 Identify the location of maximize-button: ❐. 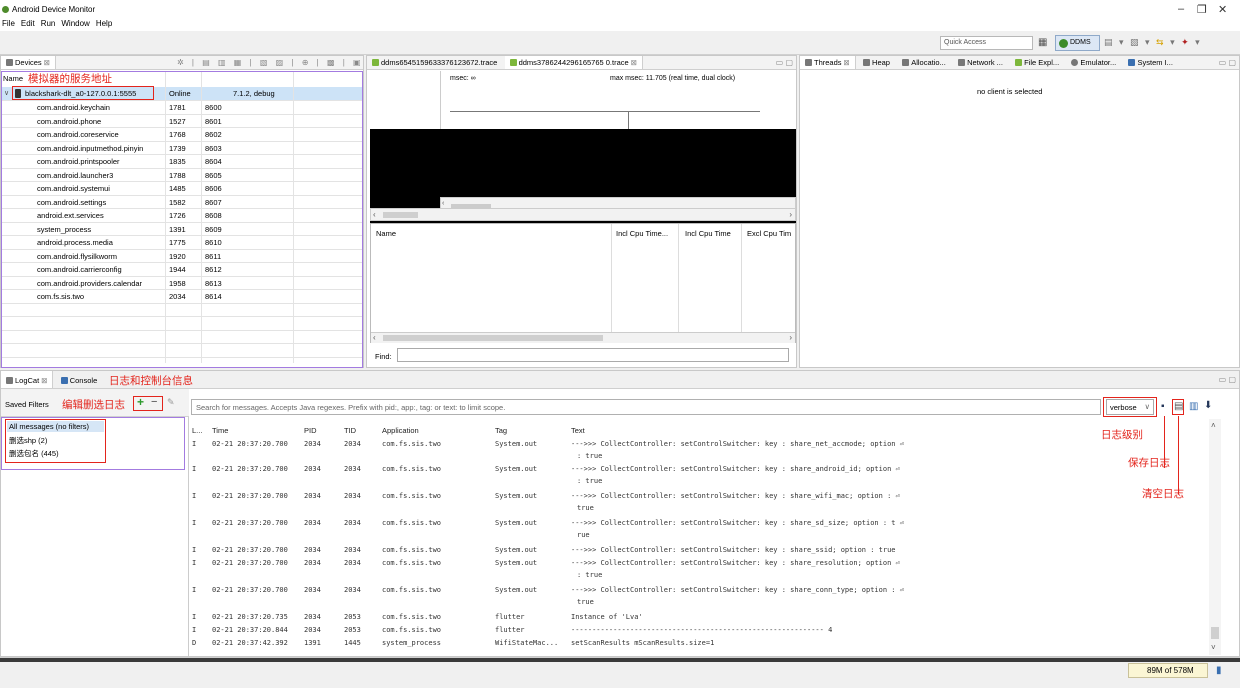
(1202, 9).